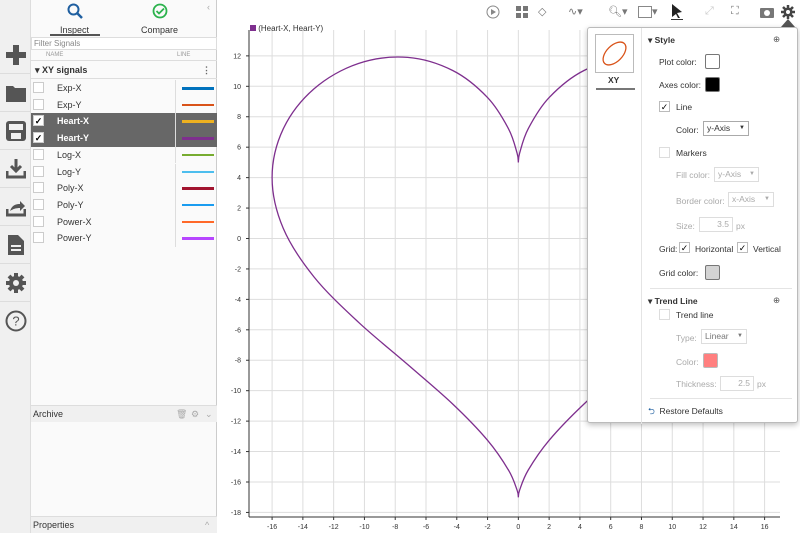 This screenshot has width=800, height=534. Describe the element at coordinates (124, 205) in the screenshot. I see `signal-row: Poly-Y` at that location.